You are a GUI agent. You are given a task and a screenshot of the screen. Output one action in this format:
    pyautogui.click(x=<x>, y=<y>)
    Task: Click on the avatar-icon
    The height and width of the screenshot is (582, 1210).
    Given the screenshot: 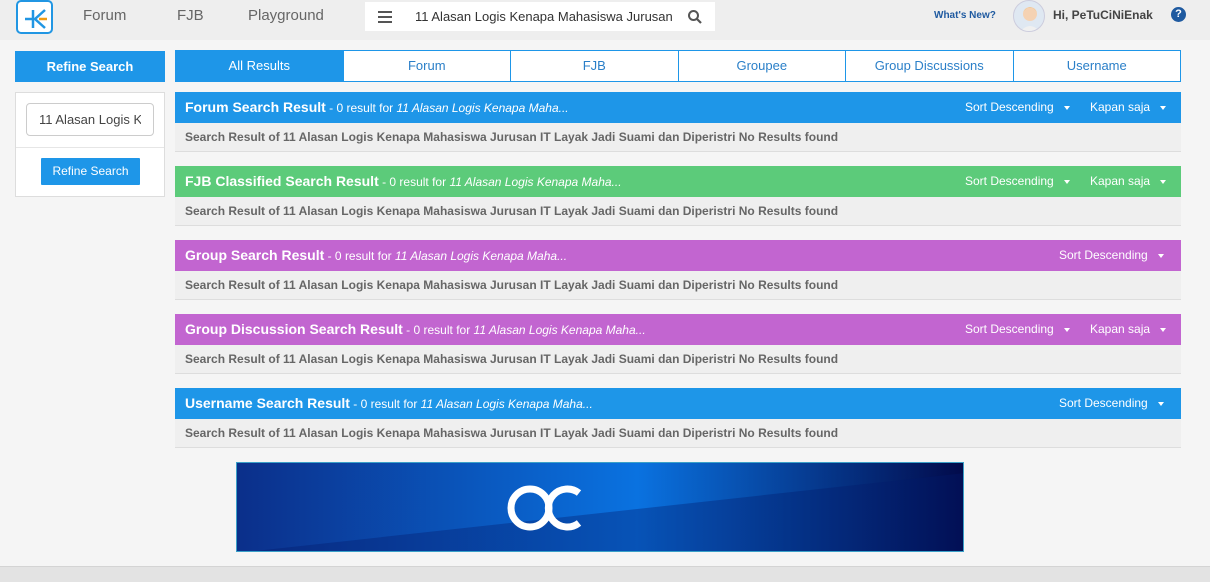 What is the action you would take?
    pyautogui.click(x=1030, y=19)
    